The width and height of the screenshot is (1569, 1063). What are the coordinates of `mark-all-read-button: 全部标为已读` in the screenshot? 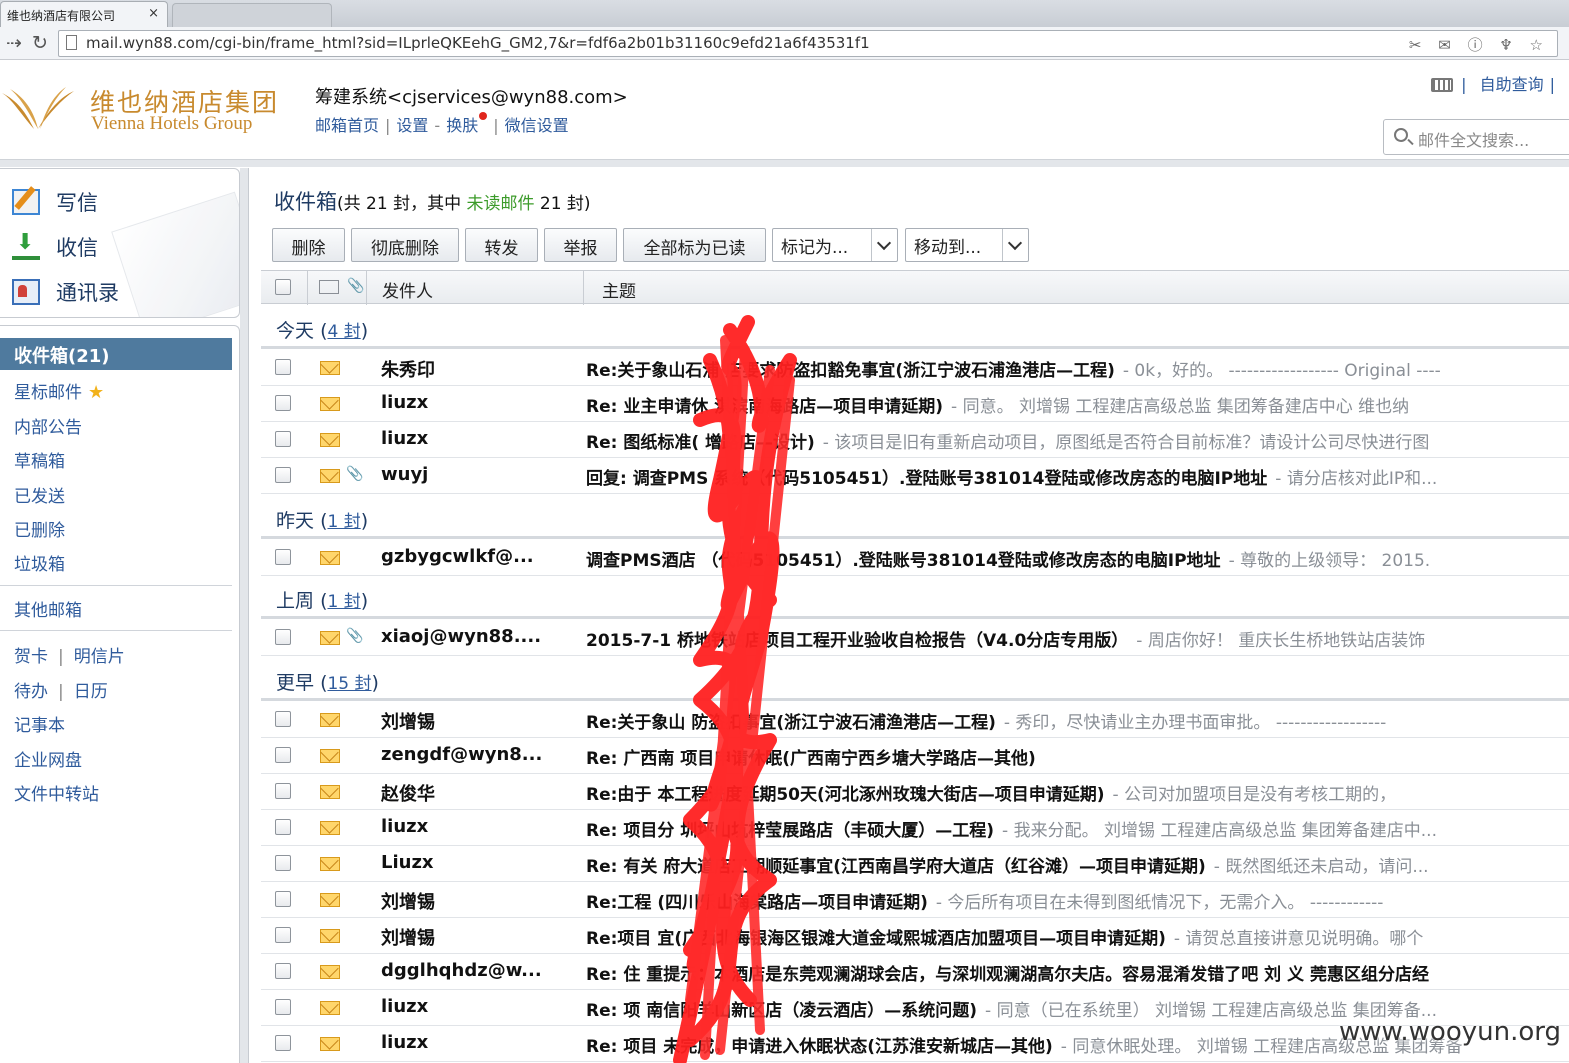 It's located at (694, 245).